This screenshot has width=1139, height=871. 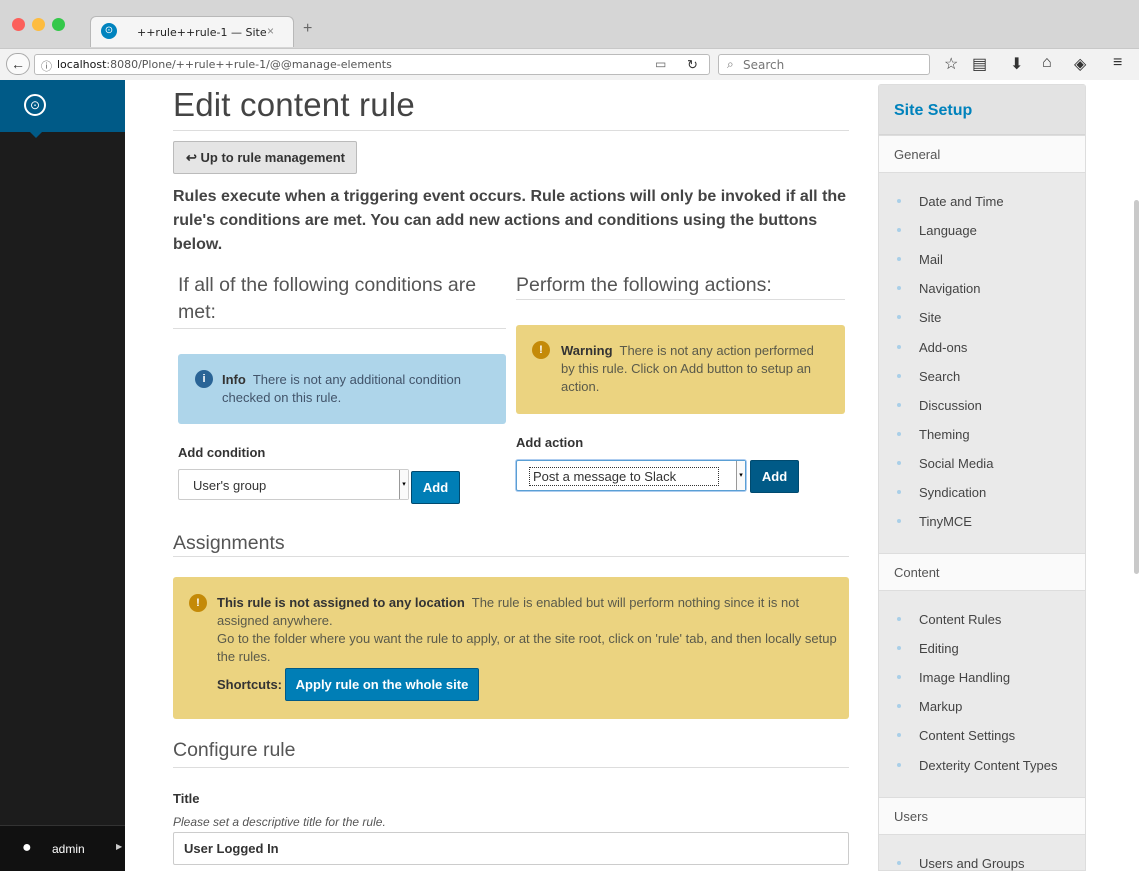 I want to click on sidebar-item: Editing, so click(x=982, y=650).